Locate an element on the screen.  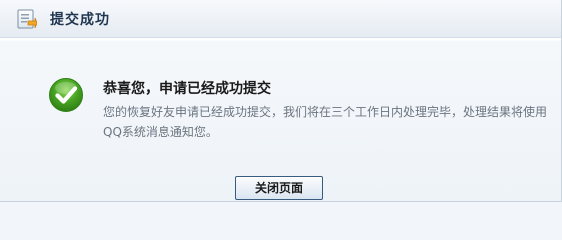
form-icon is located at coordinates (26, 19).